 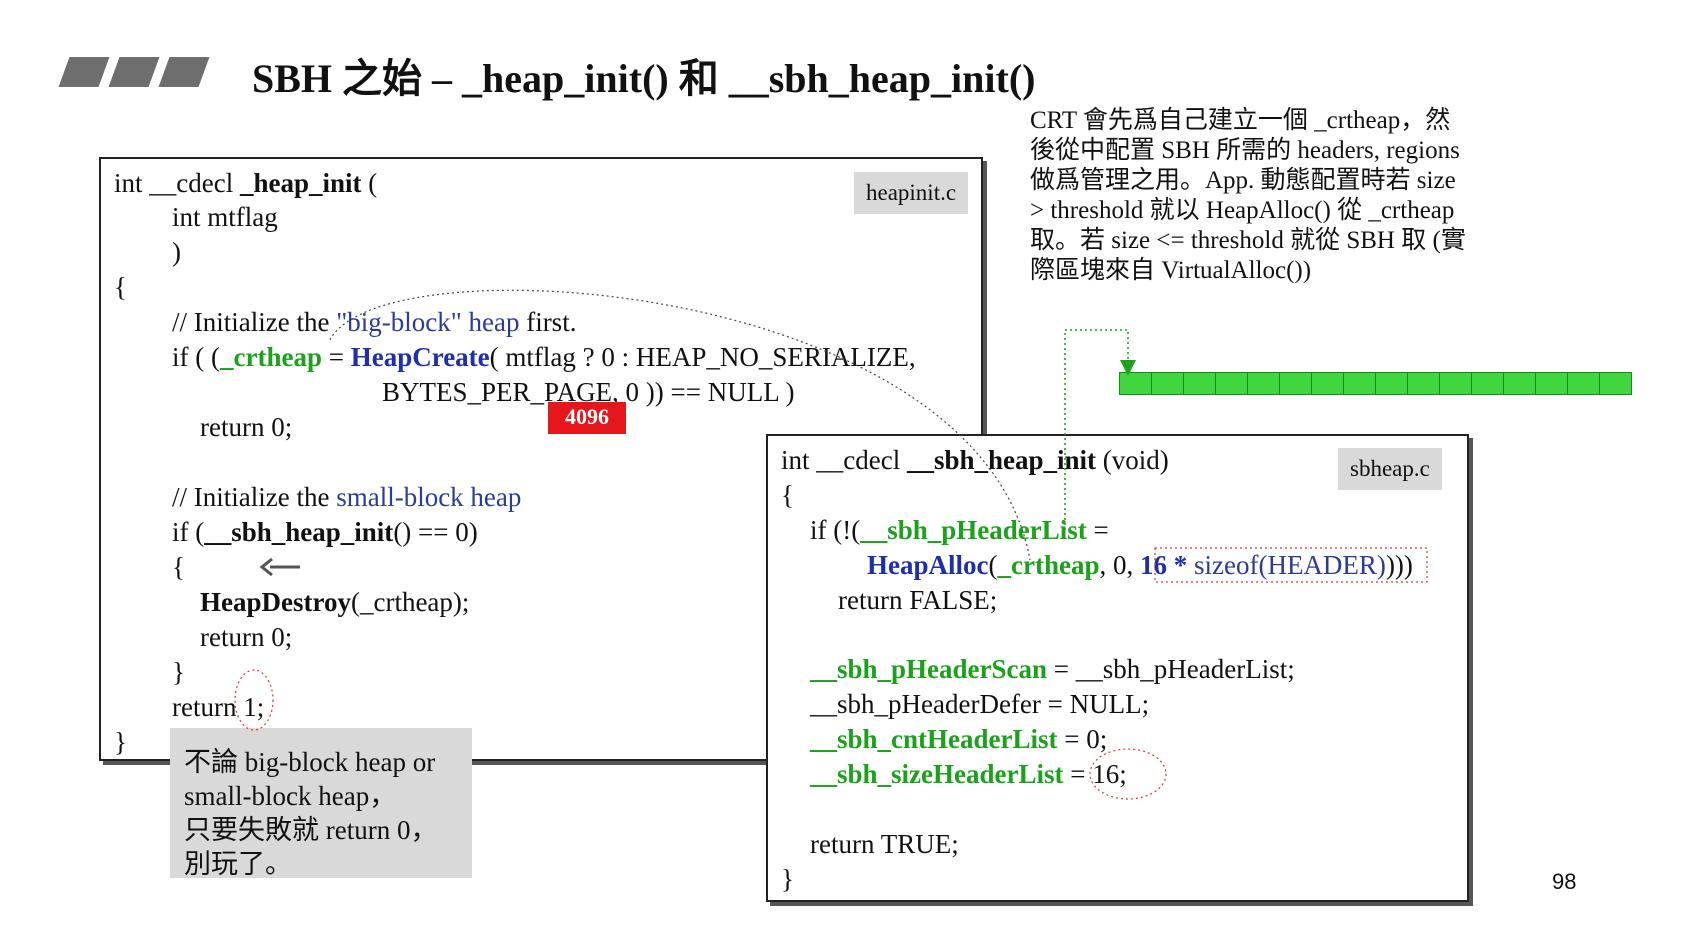 I want to click on code-line: HeapDestroy(_crtheap);, so click(x=335, y=602).